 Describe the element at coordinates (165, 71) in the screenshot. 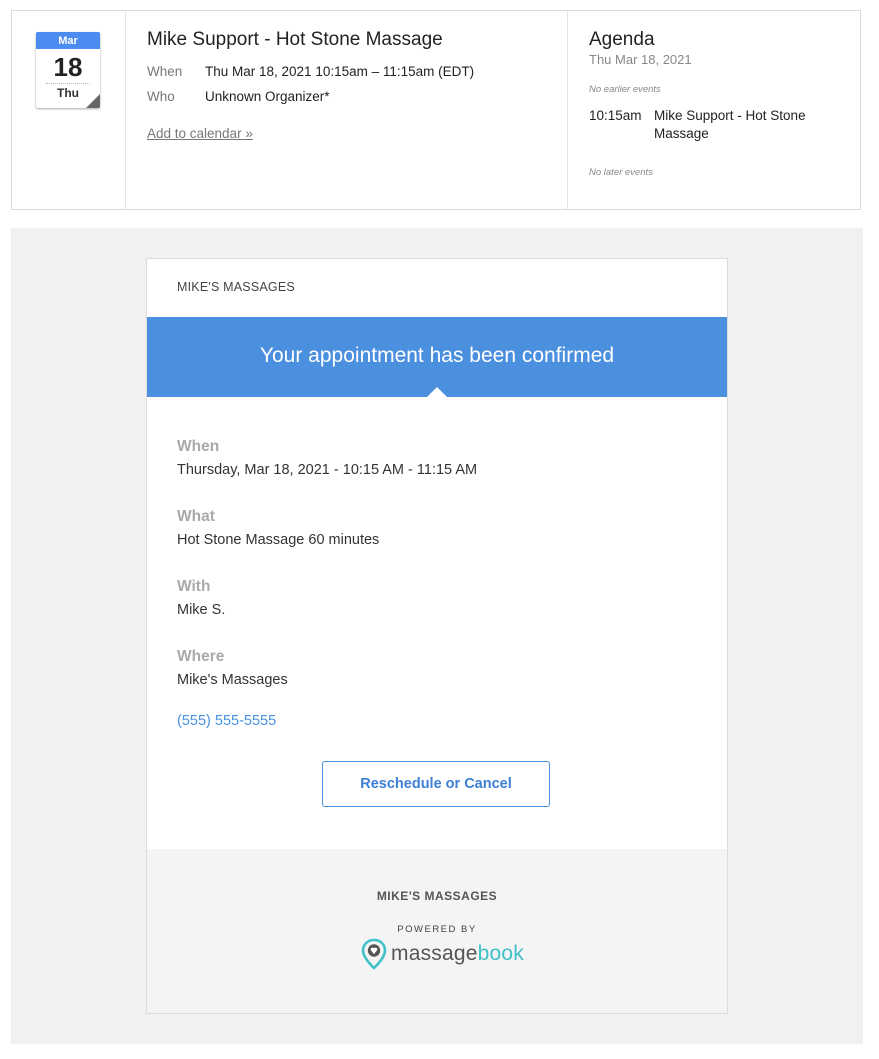

I see `invite-when-label: When` at that location.